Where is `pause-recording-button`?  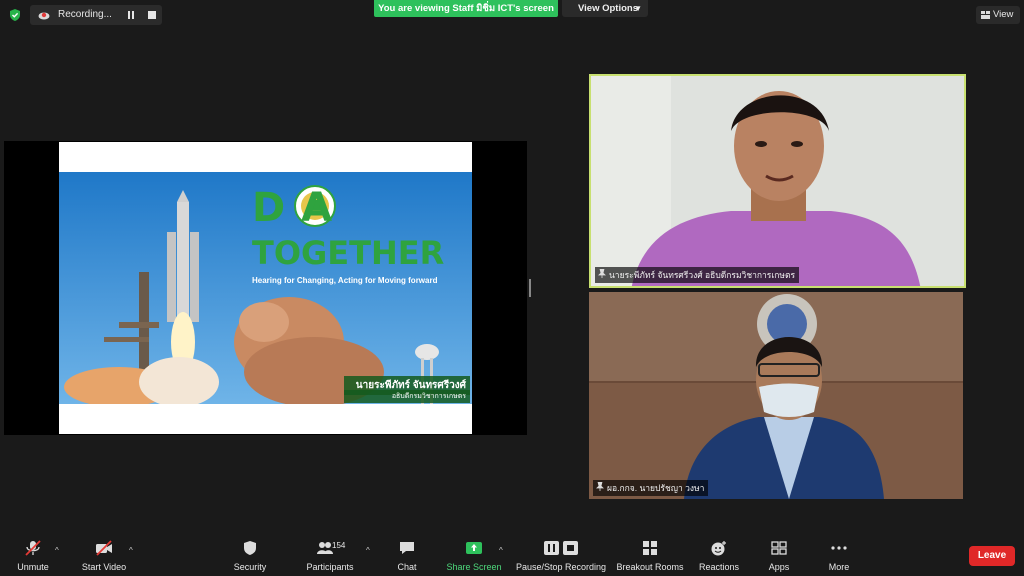 pause-recording-button is located at coordinates (131, 15).